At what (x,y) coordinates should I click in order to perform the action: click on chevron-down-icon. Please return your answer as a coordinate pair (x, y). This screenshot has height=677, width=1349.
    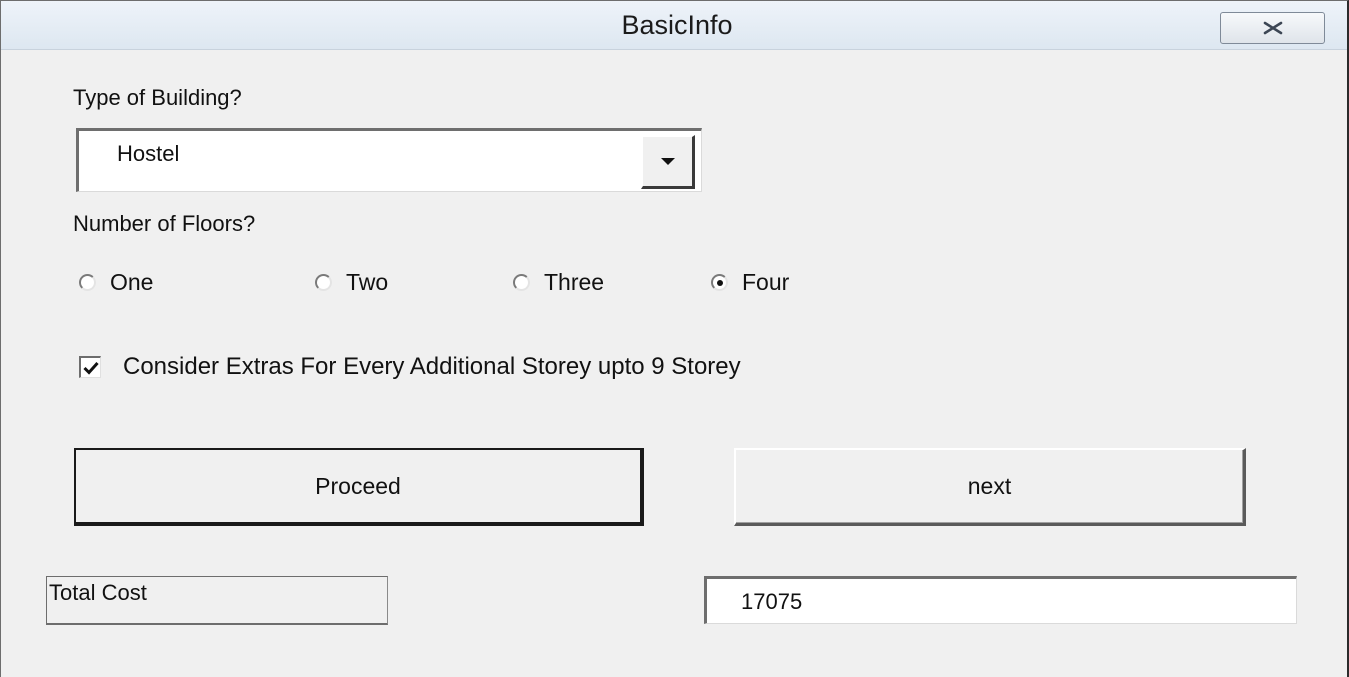
    Looking at the image, I should click on (667, 161).